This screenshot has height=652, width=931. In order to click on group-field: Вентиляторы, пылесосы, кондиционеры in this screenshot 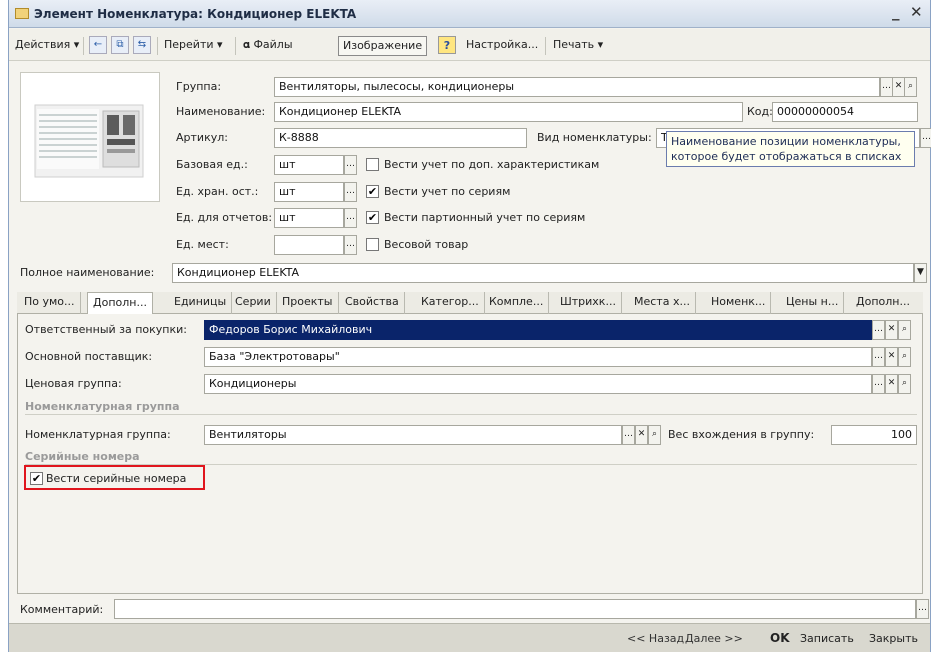, I will do `click(577, 87)`.